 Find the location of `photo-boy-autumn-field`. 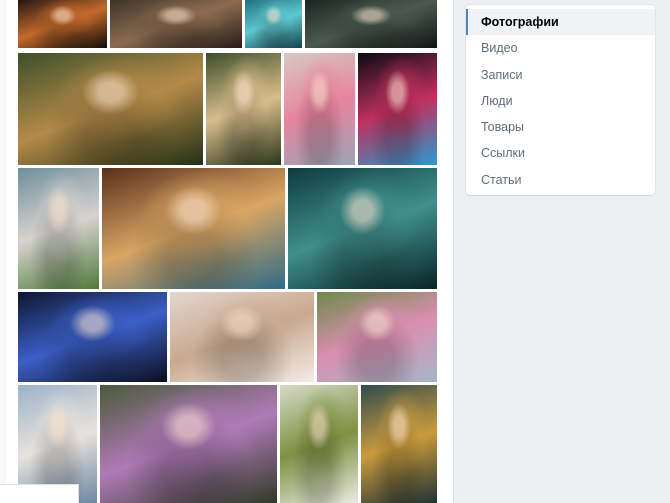

photo-boy-autumn-field is located at coordinates (399, 444).